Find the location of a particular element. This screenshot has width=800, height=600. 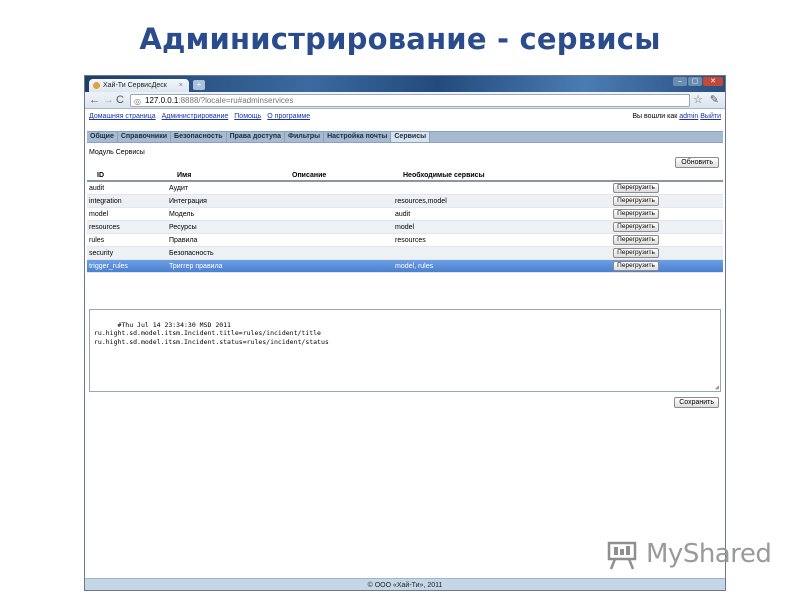

user-prefix: Вы вошли как is located at coordinates (655, 116).